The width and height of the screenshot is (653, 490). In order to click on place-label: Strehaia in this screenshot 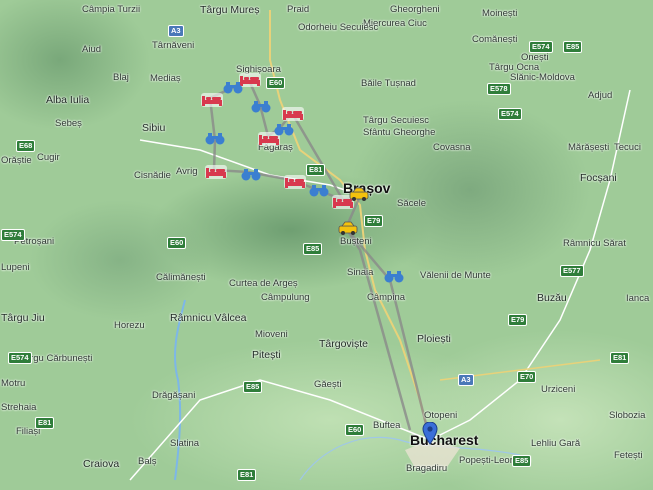, I will do `click(19, 407)`.